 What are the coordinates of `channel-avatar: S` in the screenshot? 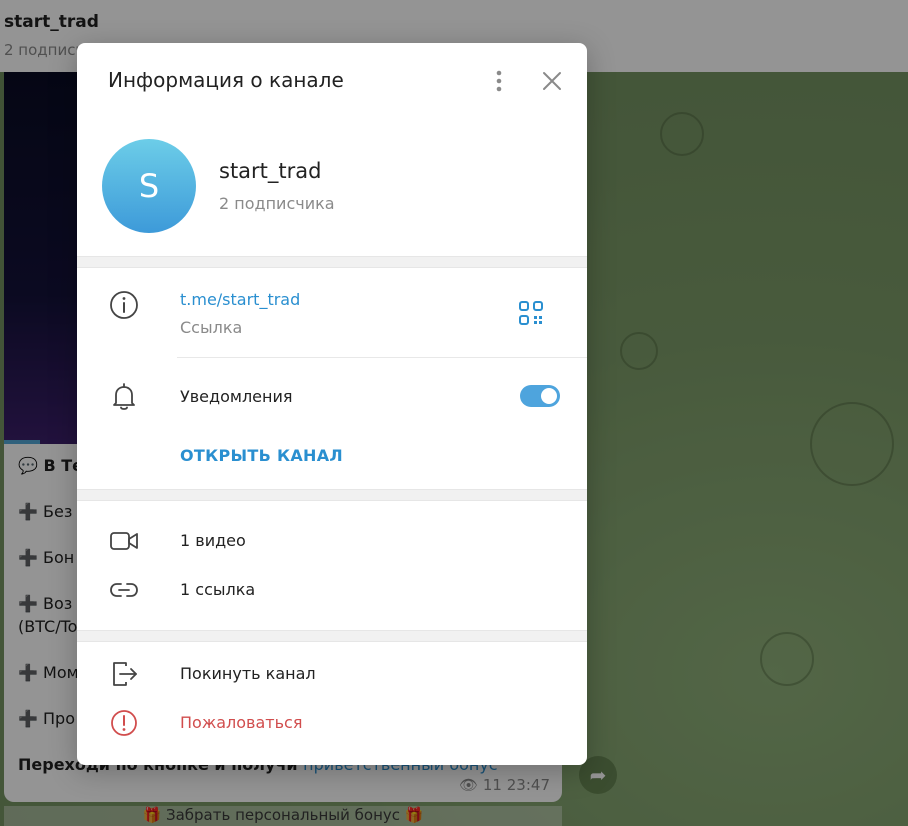 It's located at (149, 186).